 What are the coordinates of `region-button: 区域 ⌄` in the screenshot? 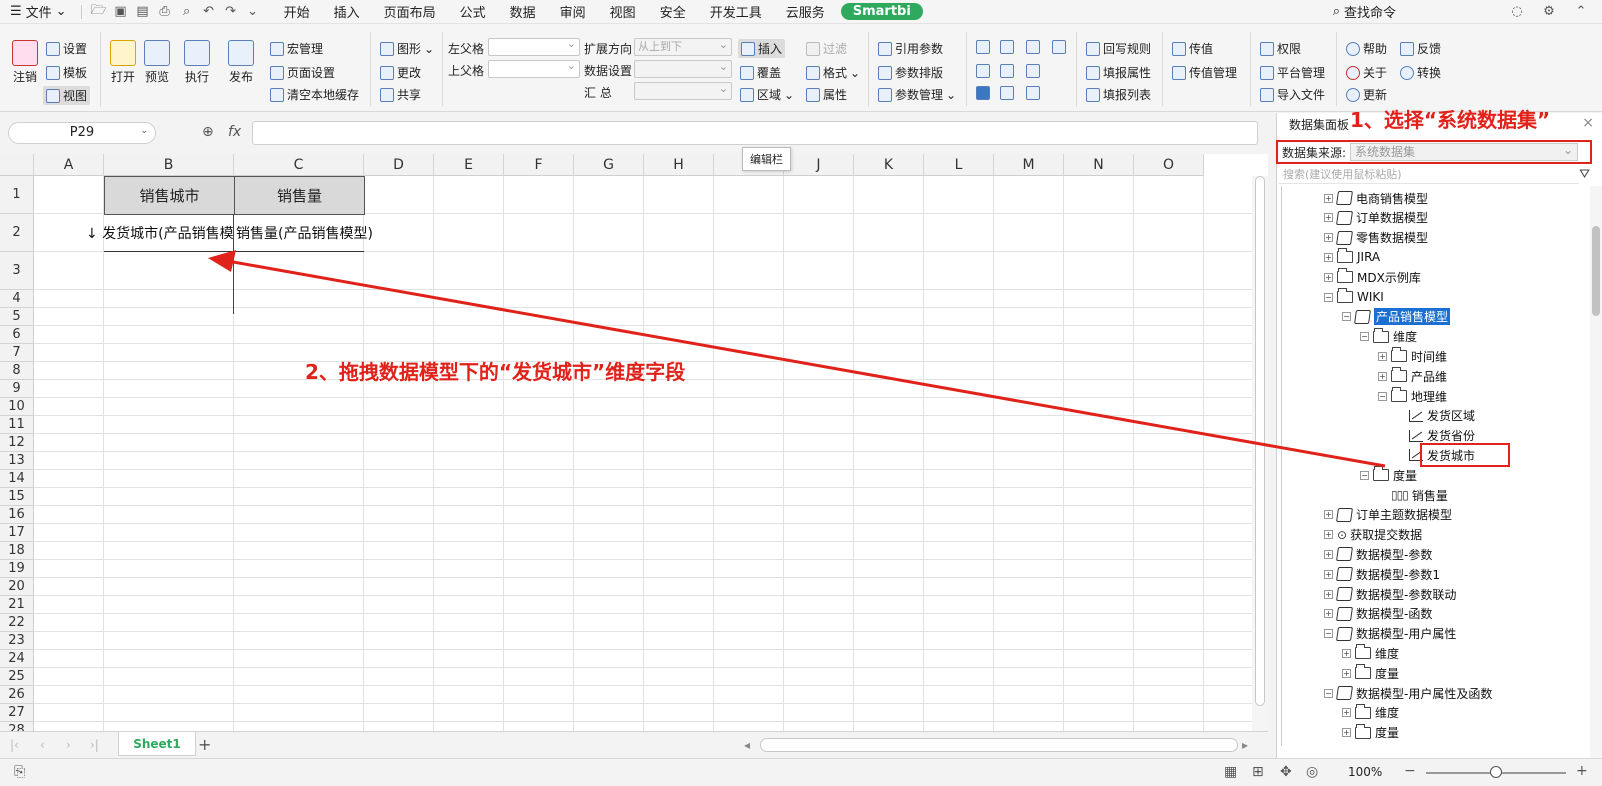 It's located at (767, 94).